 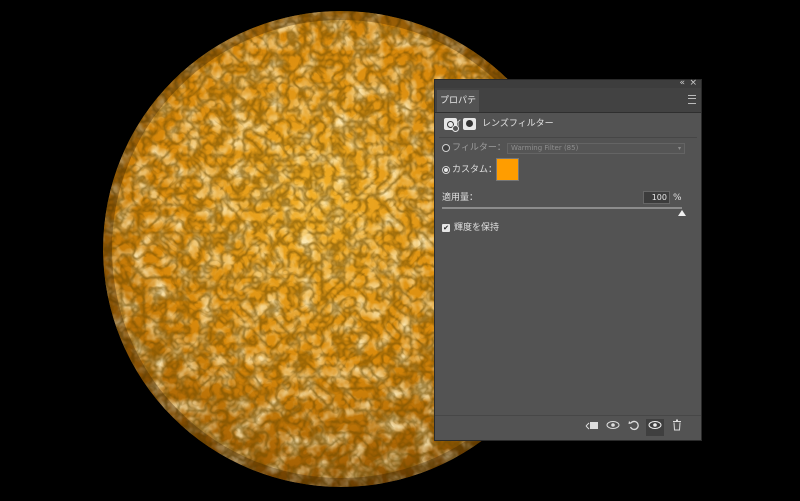 What do you see at coordinates (562, 208) in the screenshot?
I see `density-slider-track` at bounding box center [562, 208].